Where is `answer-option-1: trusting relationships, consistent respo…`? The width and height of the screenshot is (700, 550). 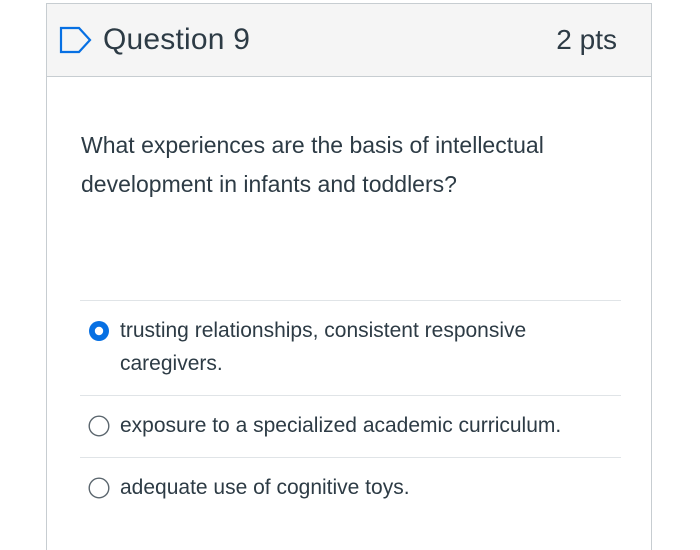 answer-option-1: trusting relationships, consistent respo… is located at coordinates (350, 347).